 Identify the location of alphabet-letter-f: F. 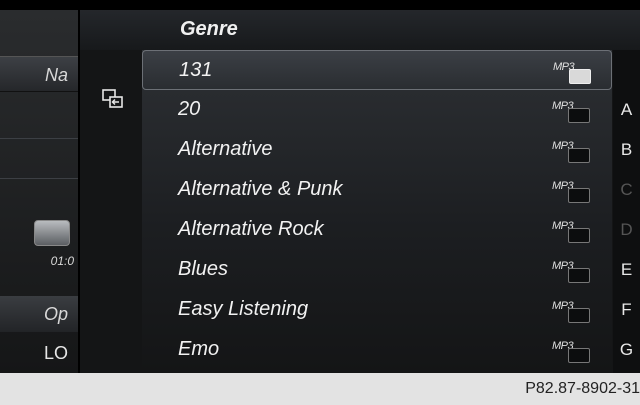
(626, 310).